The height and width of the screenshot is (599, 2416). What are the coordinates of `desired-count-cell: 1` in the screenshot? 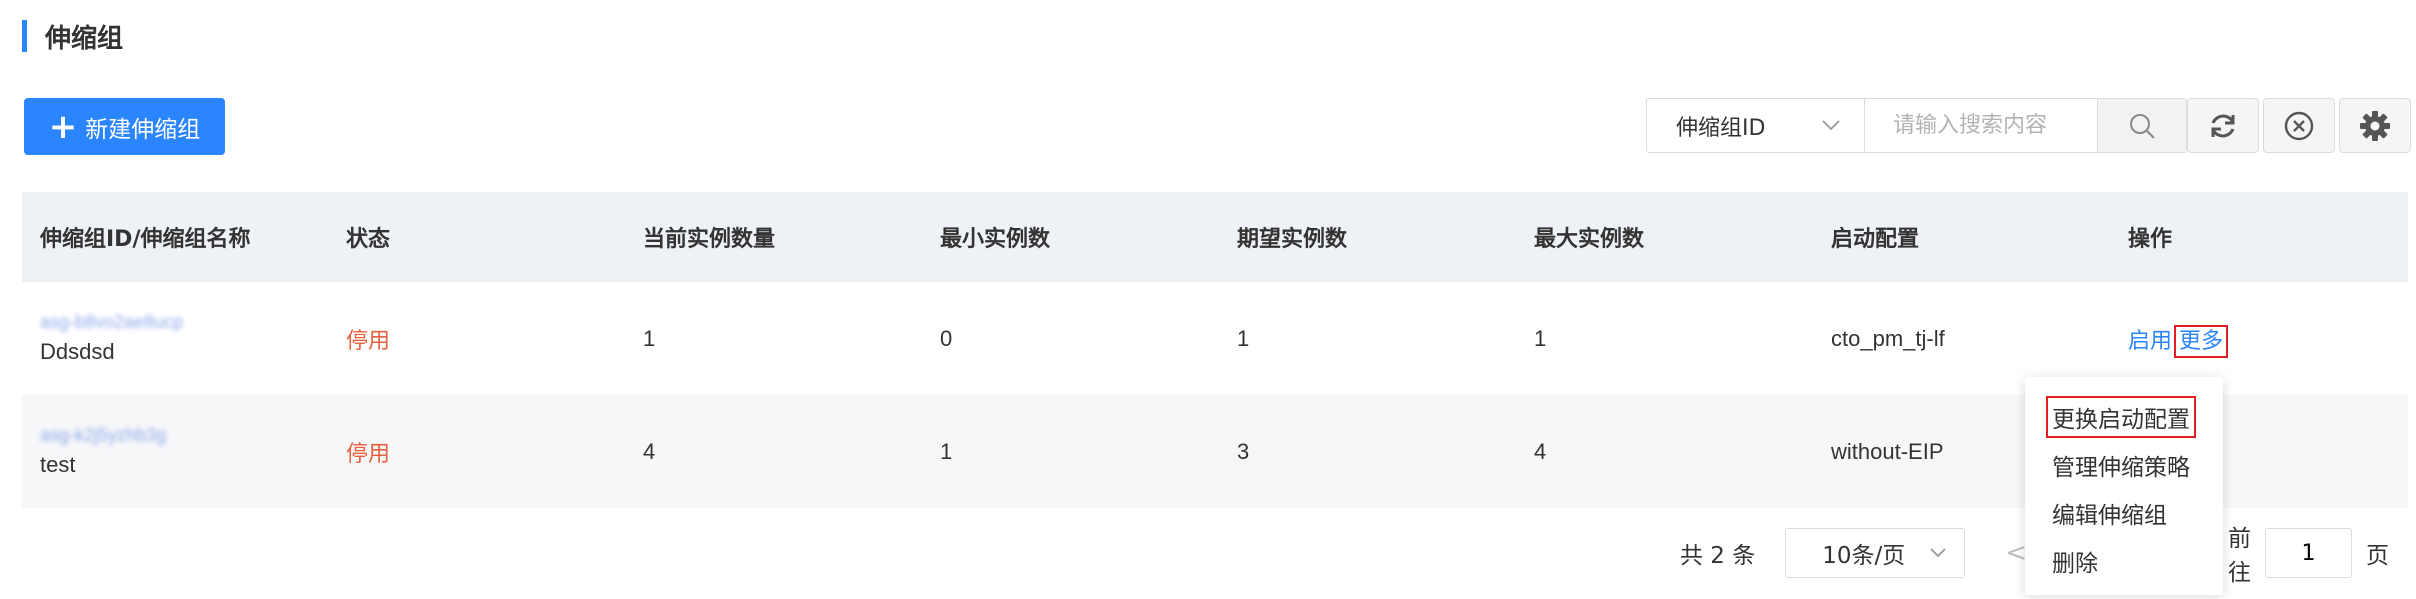 It's located at (1367, 338).